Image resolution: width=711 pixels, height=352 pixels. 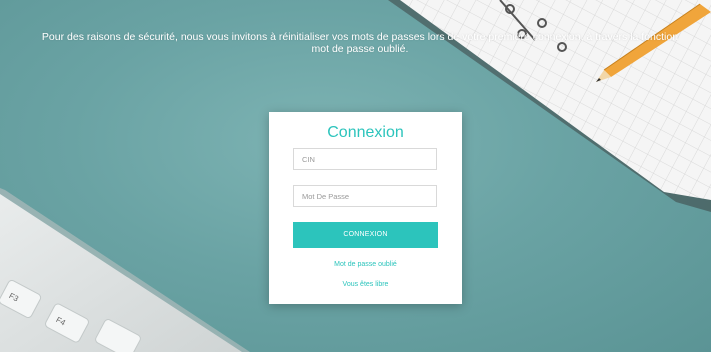 What do you see at coordinates (365, 235) in the screenshot?
I see `connexion-button: CONNEXION` at bounding box center [365, 235].